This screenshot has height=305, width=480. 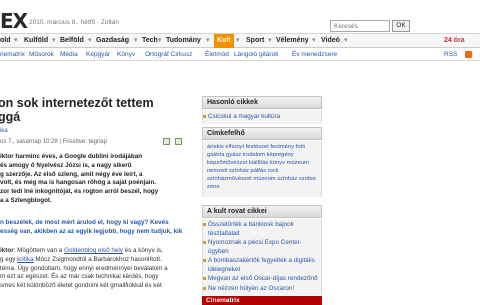 I want to click on nav-item-sport: Sport, so click(x=255, y=41).